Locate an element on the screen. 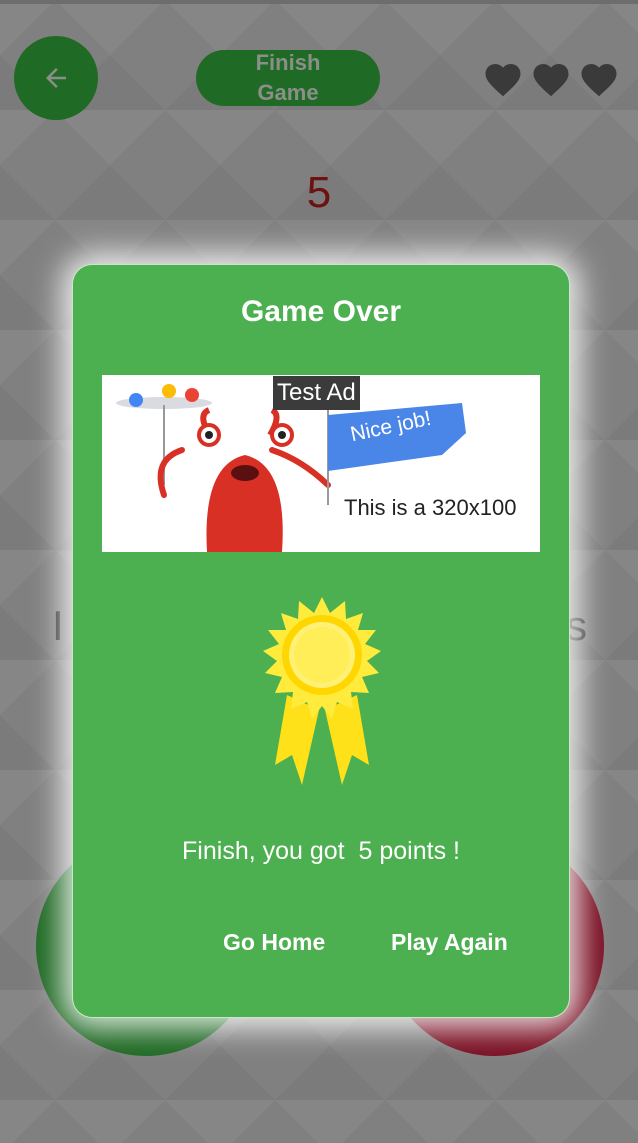 This screenshot has width=638, height=1143. lives-indicator is located at coordinates (551, 78).